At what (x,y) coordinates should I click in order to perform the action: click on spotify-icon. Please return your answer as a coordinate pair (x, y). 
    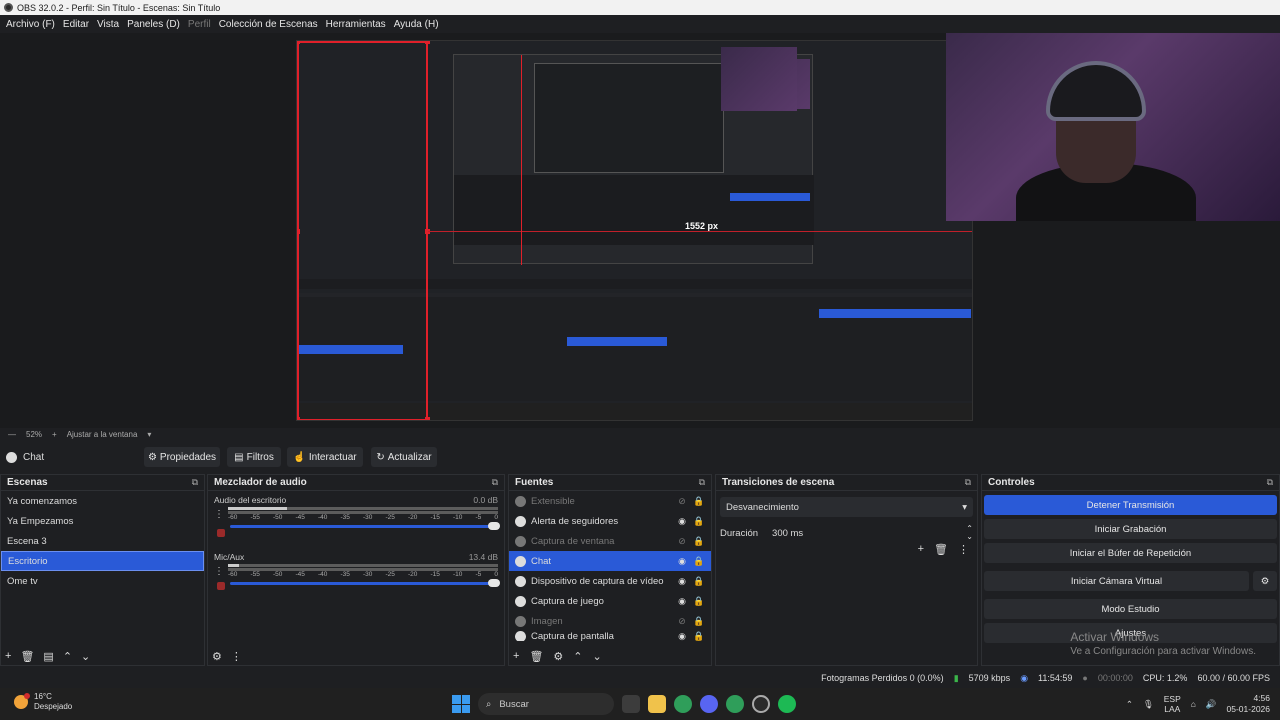
    Looking at the image, I should click on (787, 704).